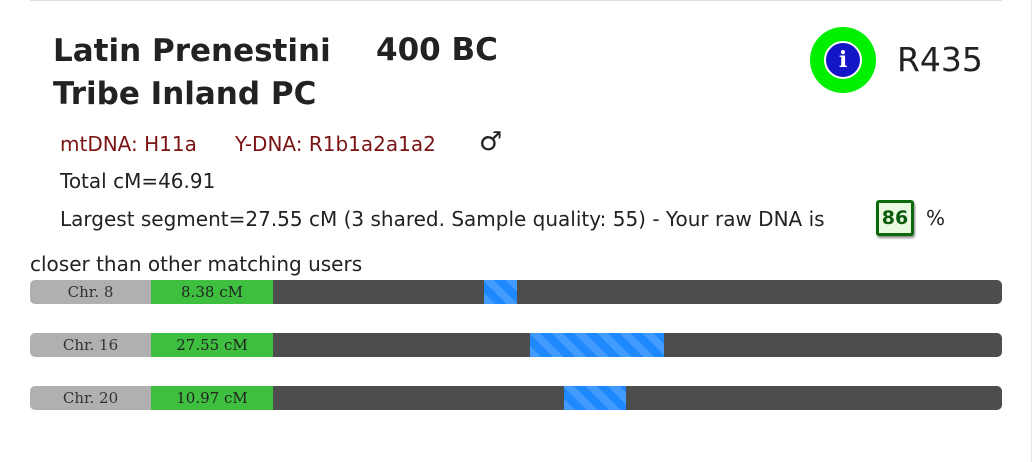  I want to click on right-divider, so click(1031, 231).